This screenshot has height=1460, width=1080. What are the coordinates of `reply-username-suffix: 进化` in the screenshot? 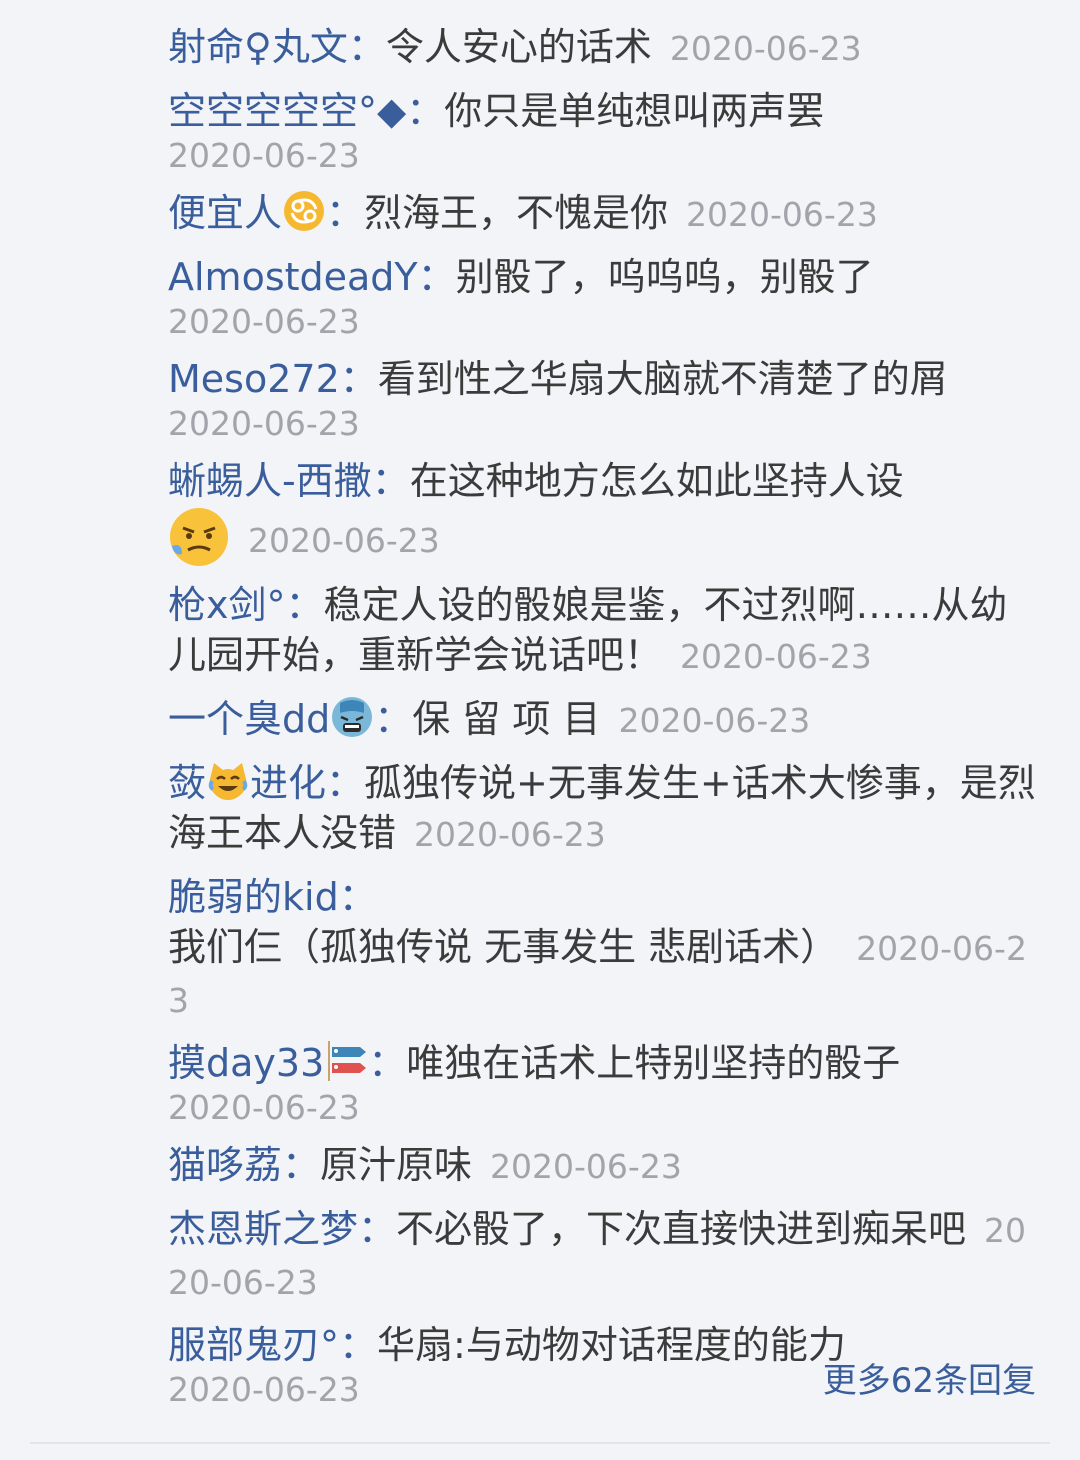 It's located at (288, 783).